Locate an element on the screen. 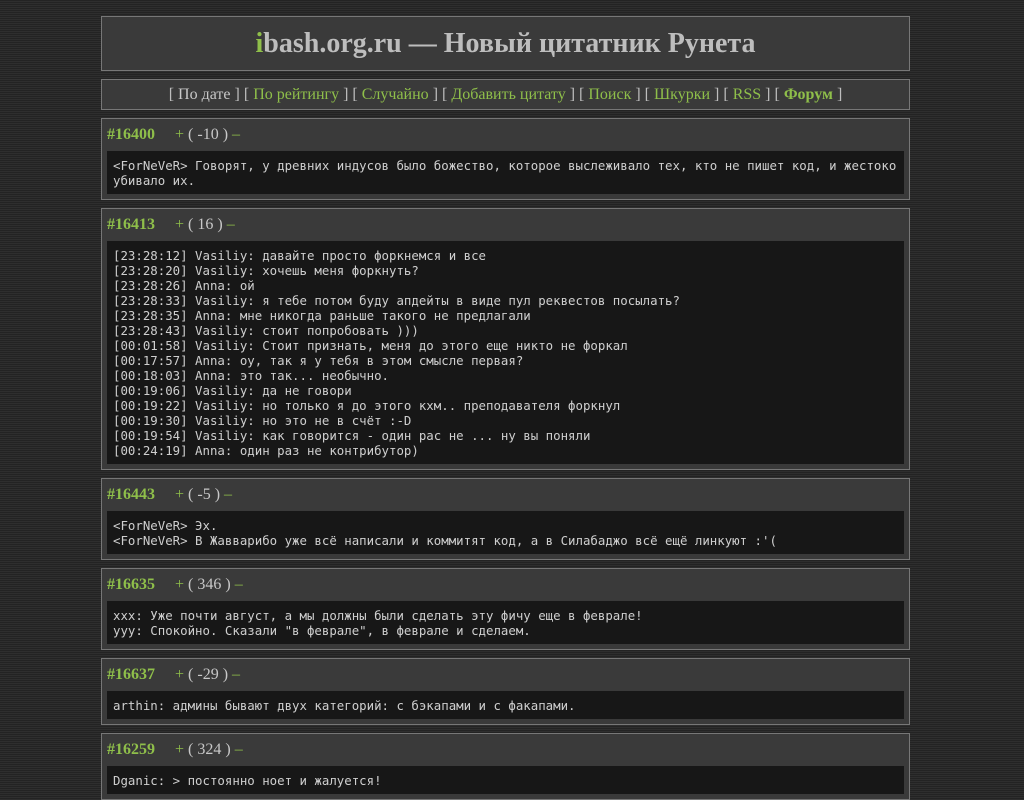  nav-by-rating: По рейтингу is located at coordinates (296, 95).